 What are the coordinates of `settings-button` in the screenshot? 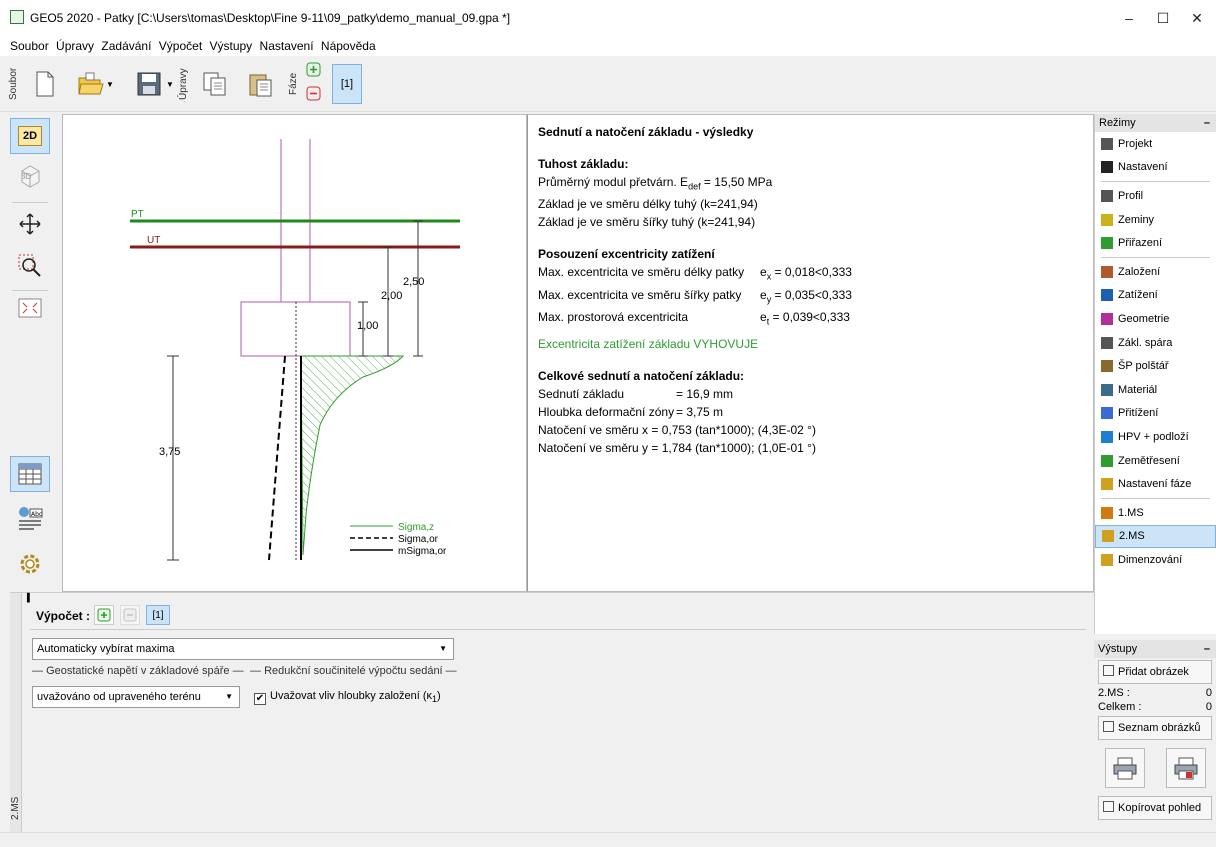 It's located at (30, 564).